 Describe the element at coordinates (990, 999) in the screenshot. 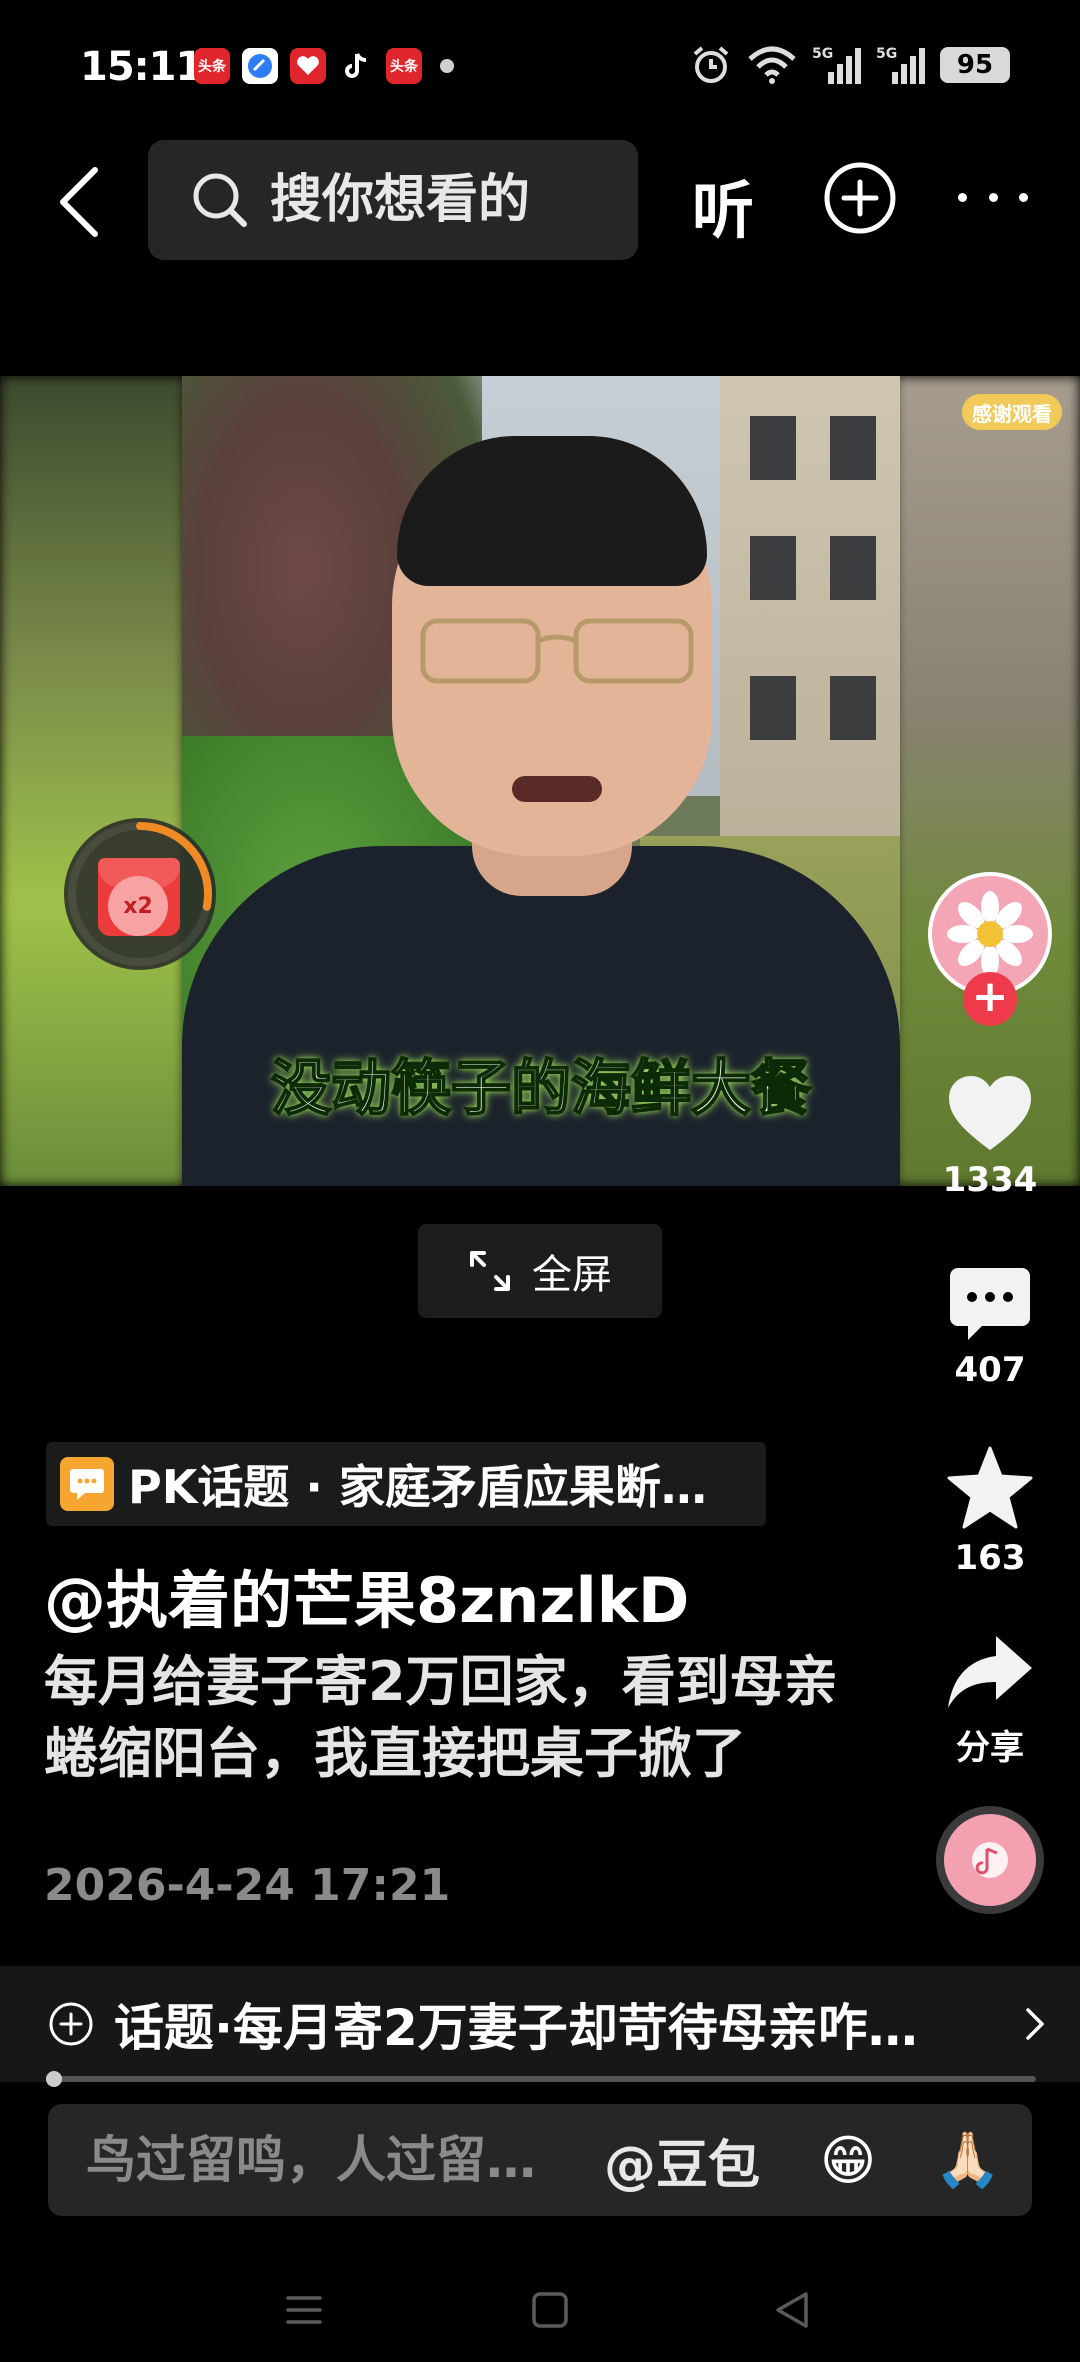

I see `follow-button: +` at that location.